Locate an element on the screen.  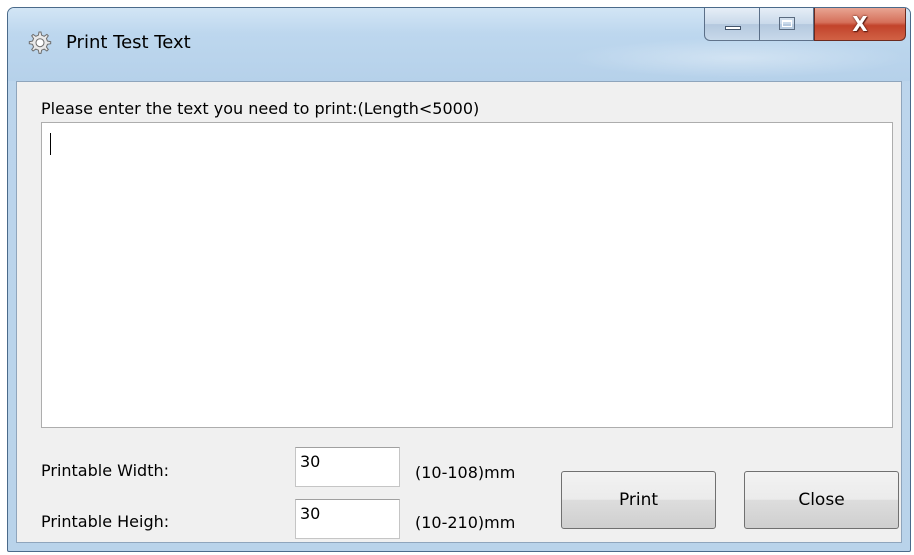
printable-height-label: Printable Heigh: is located at coordinates (105, 521).